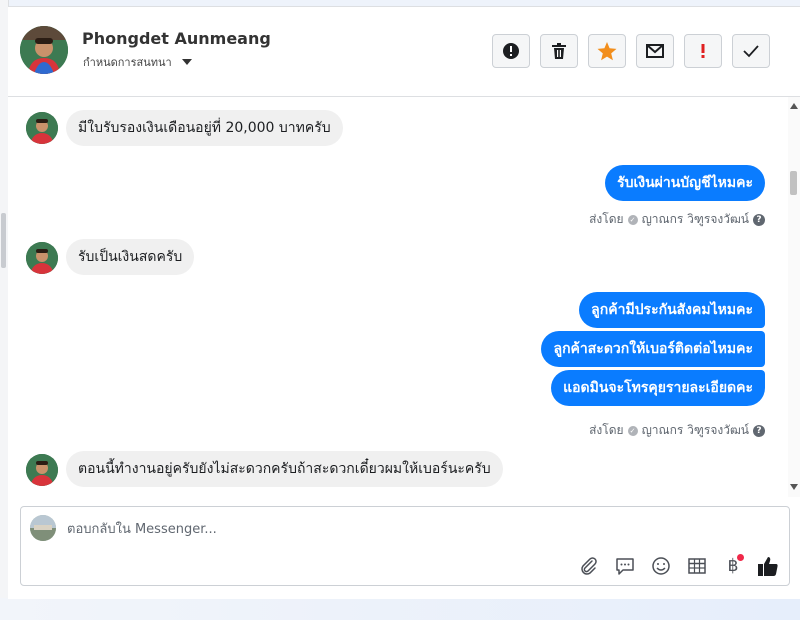  Describe the element at coordinates (625, 566) in the screenshot. I see `saved-reply-icon` at that location.